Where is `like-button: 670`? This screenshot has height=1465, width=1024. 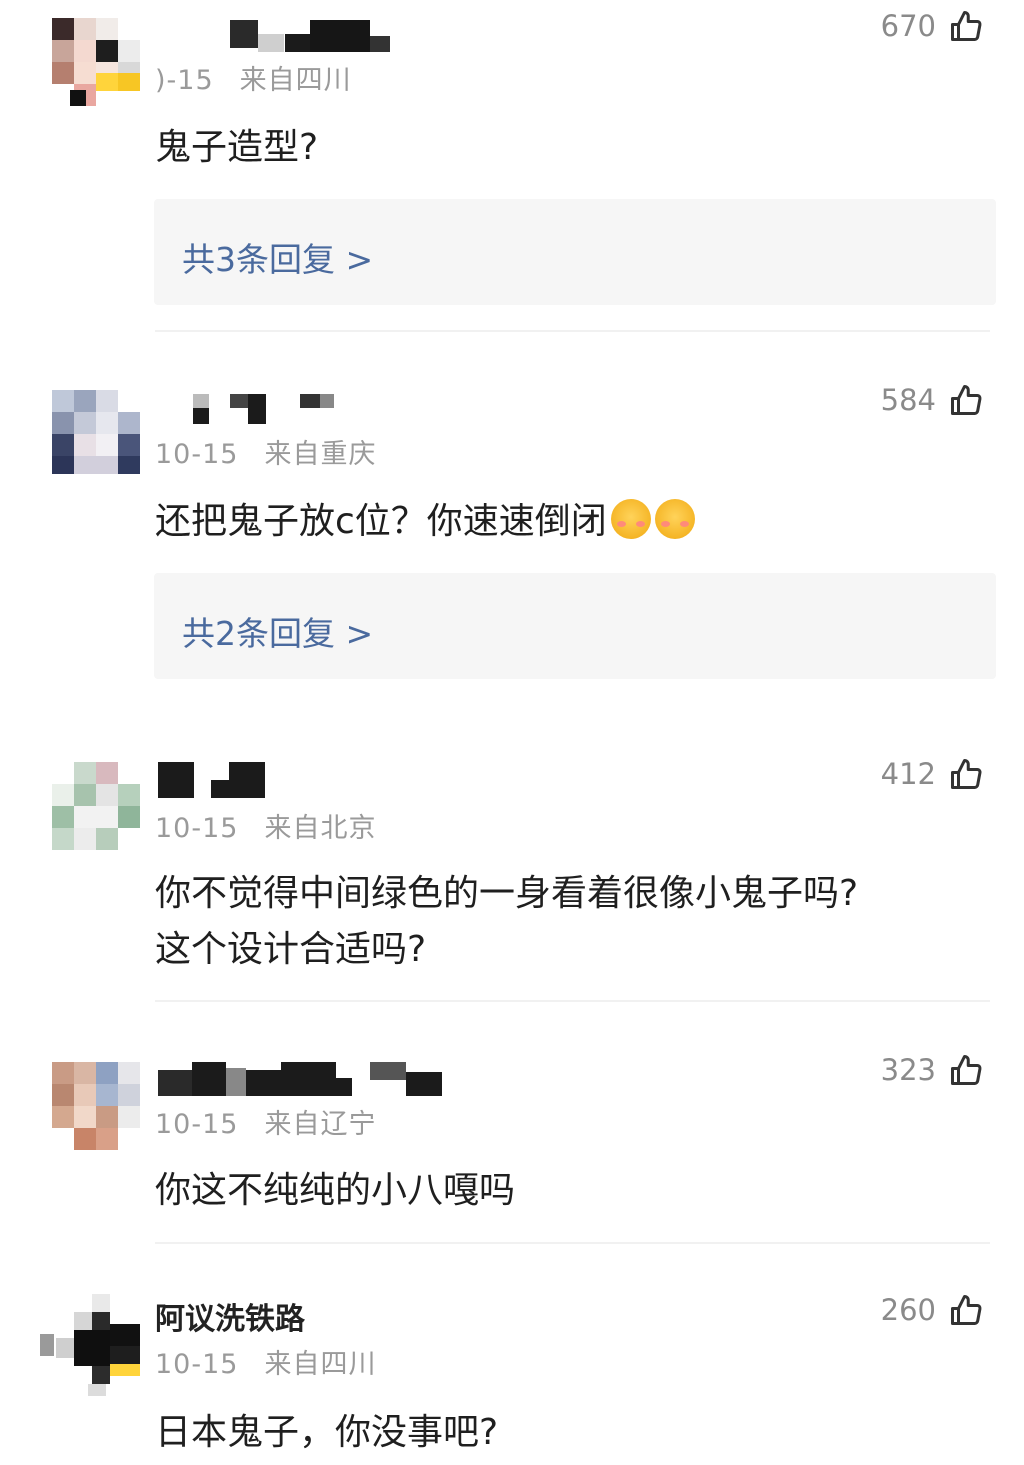 like-button: 670 is located at coordinates (932, 26).